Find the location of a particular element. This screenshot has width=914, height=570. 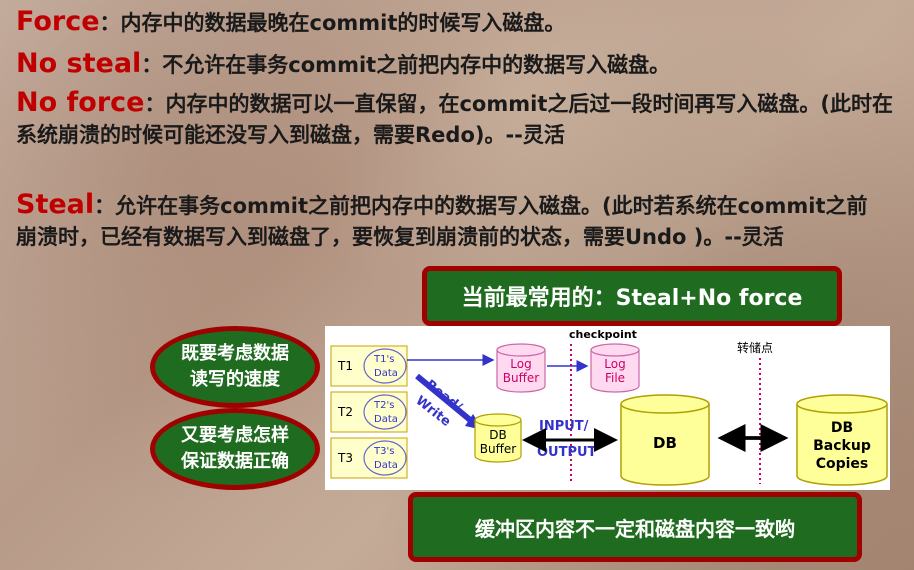

most-common-callout: 当前最常用的：Steal+No force is located at coordinates (632, 296).